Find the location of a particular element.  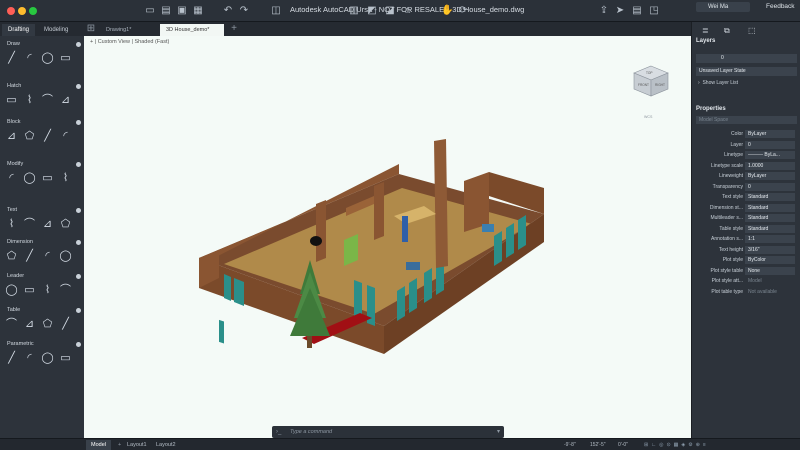

zoom-window-button is located at coordinates (33, 11).